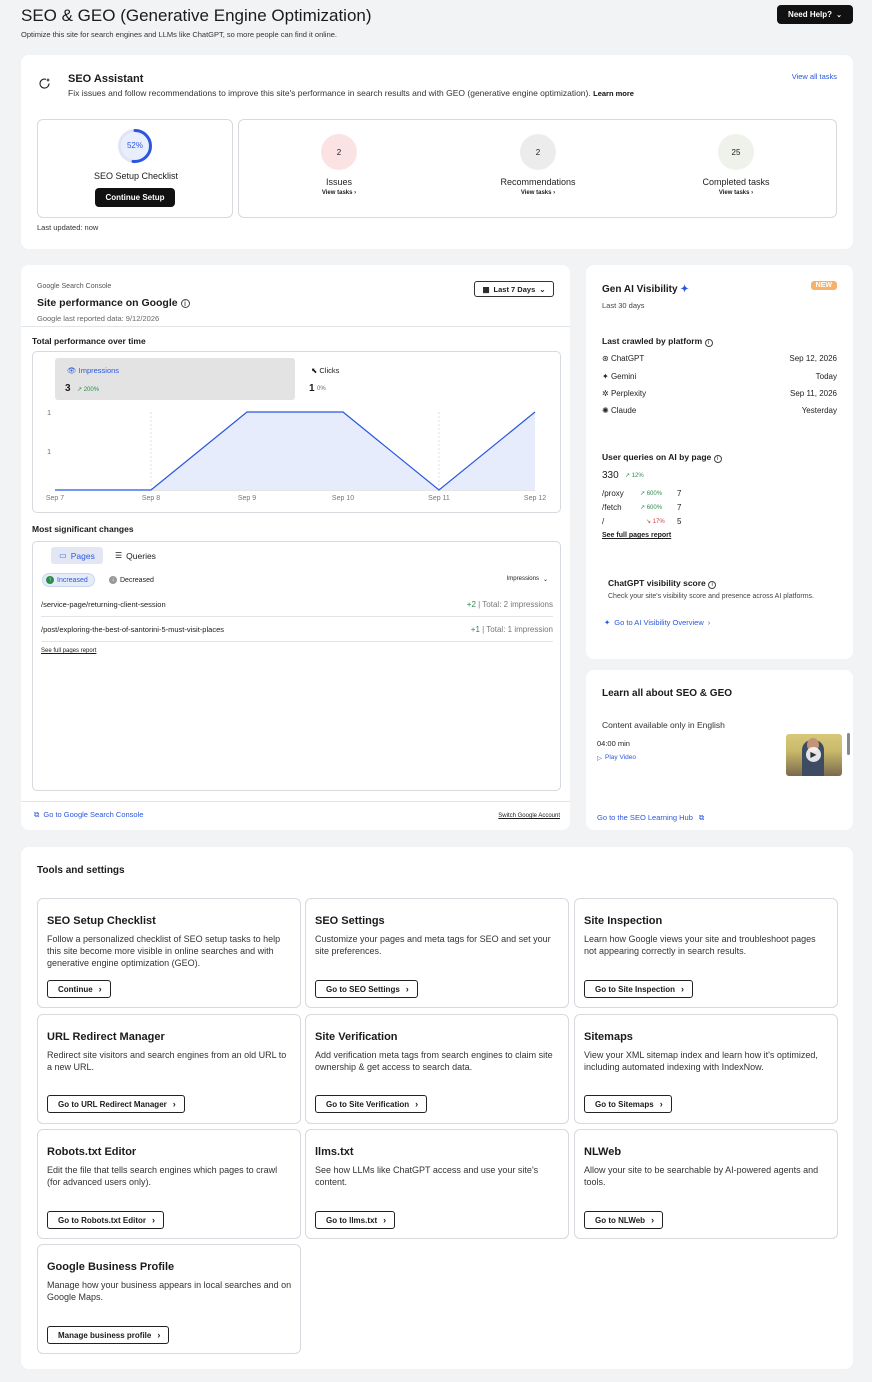  I want to click on go-to-sitemaps-button: Go to Sitemaps ›, so click(628, 1104).